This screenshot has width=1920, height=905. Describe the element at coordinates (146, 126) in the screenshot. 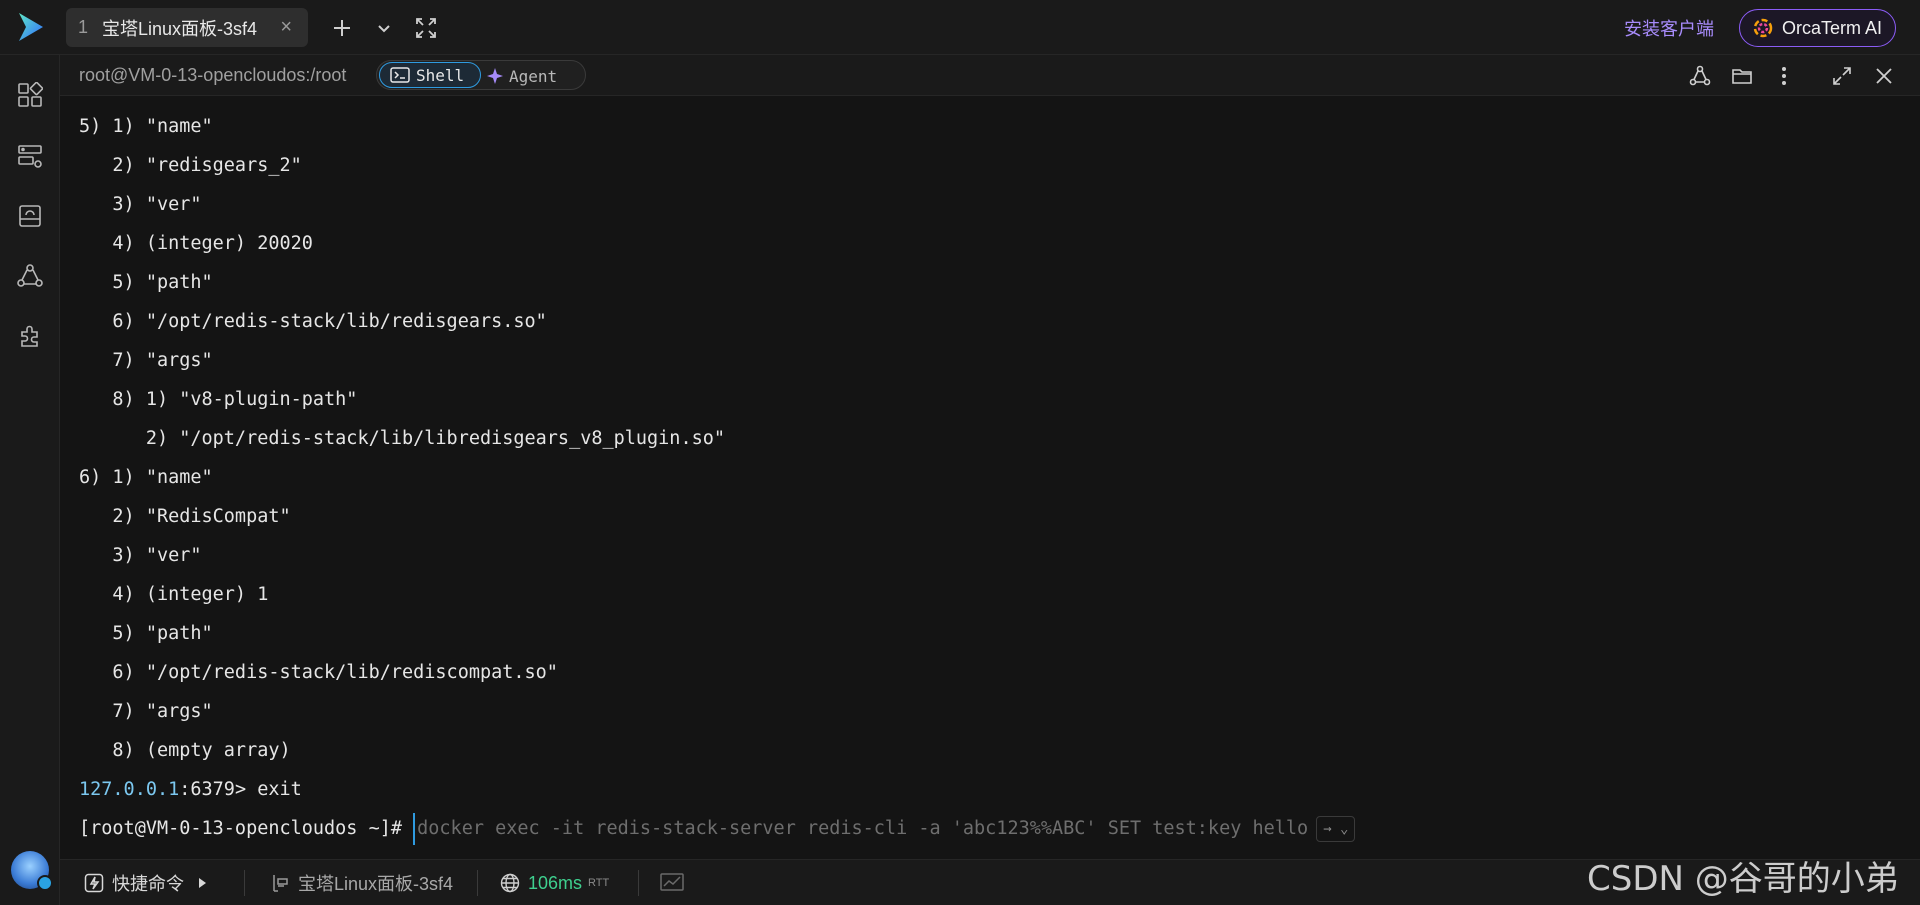

I see `terminal-line: 5) 1) "name"` at that location.